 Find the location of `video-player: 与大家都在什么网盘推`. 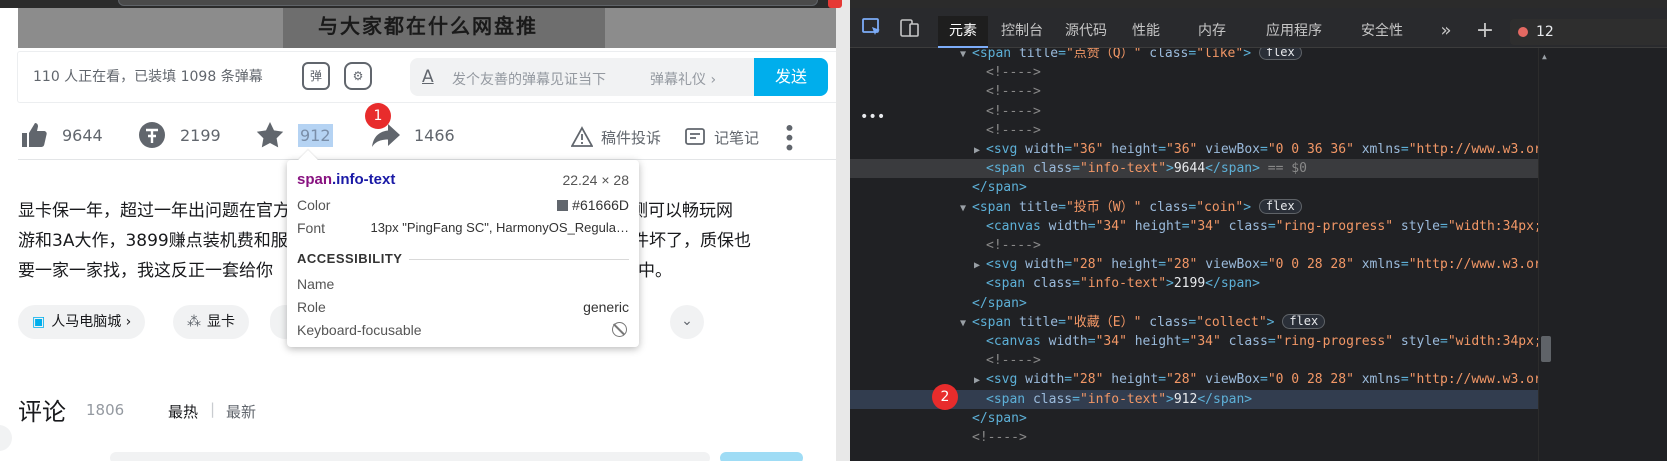

video-player: 与大家都在什么网盘推 is located at coordinates (435, 28).